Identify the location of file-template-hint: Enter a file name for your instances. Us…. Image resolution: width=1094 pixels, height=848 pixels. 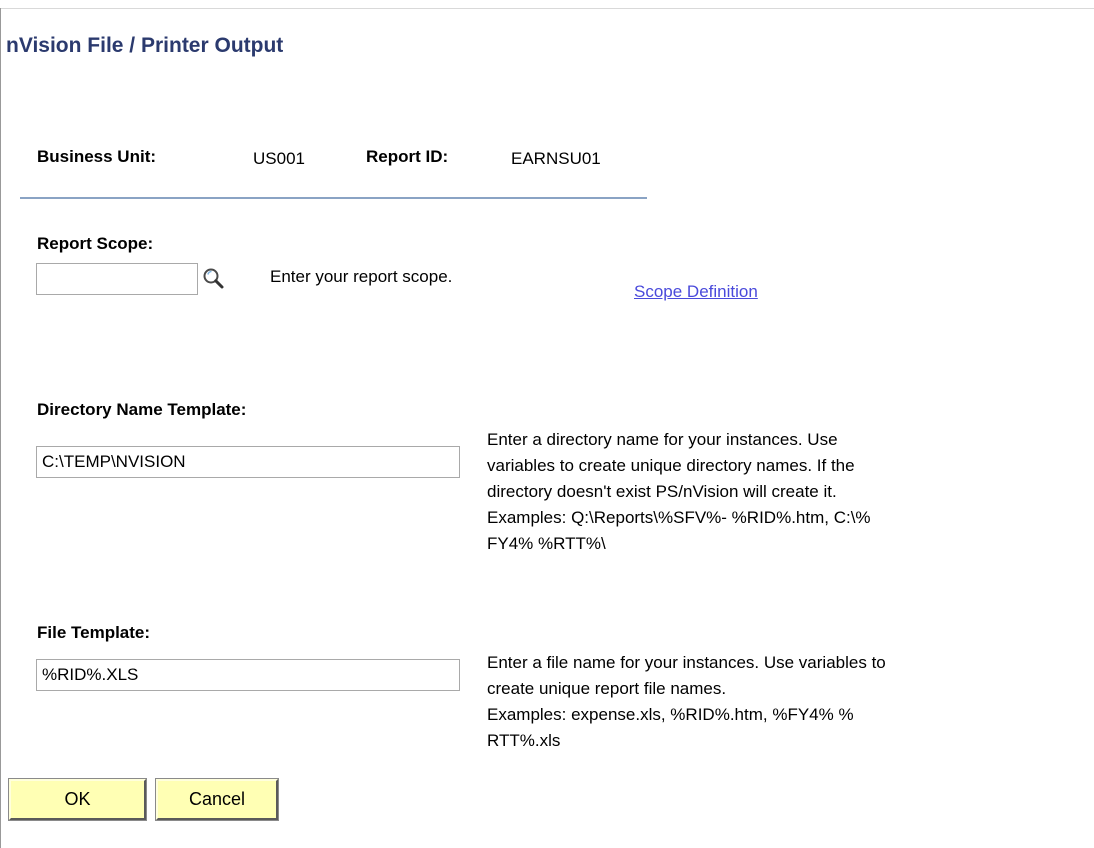
(782, 702).